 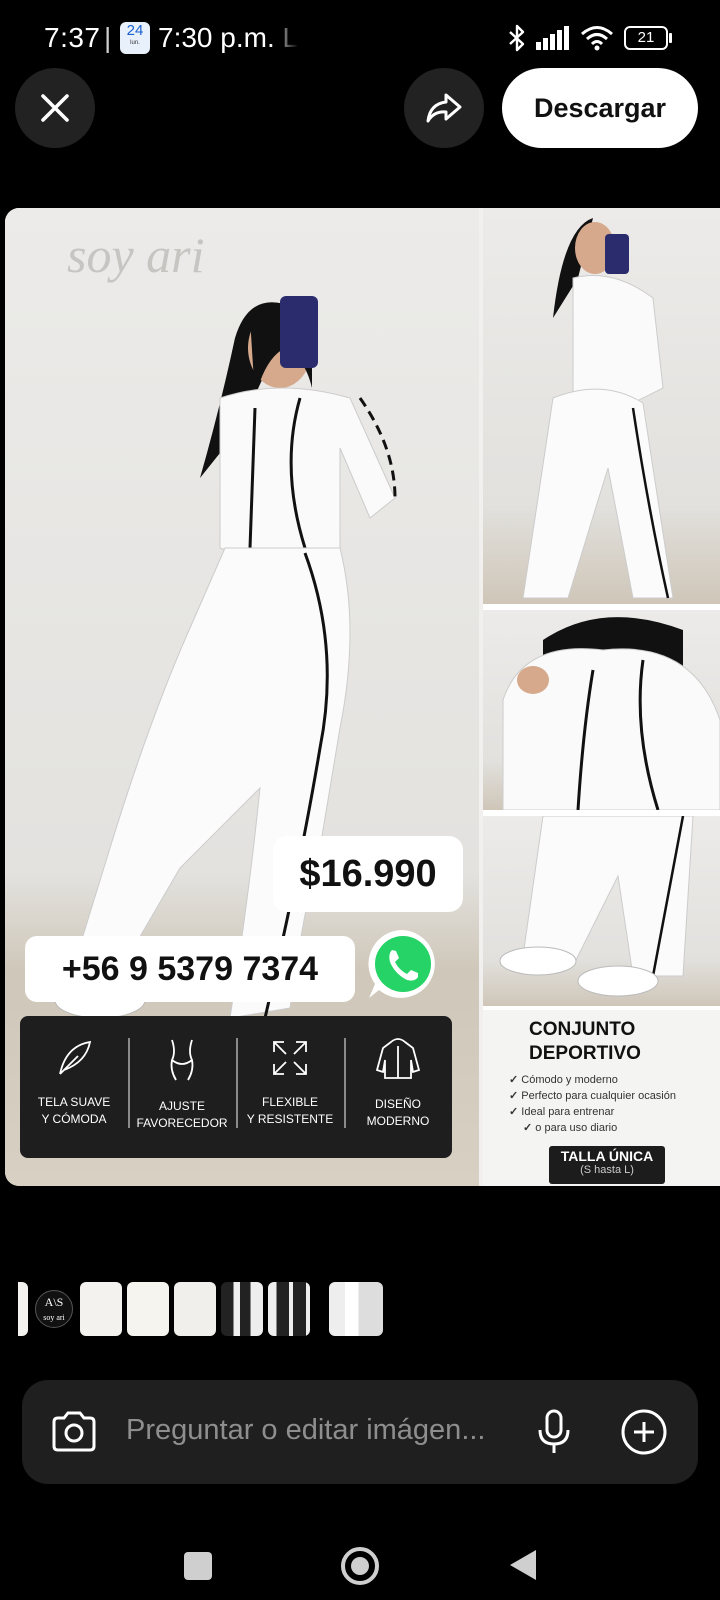 I want to click on size-title: TALLA ÚNICA, so click(x=607, y=1156).